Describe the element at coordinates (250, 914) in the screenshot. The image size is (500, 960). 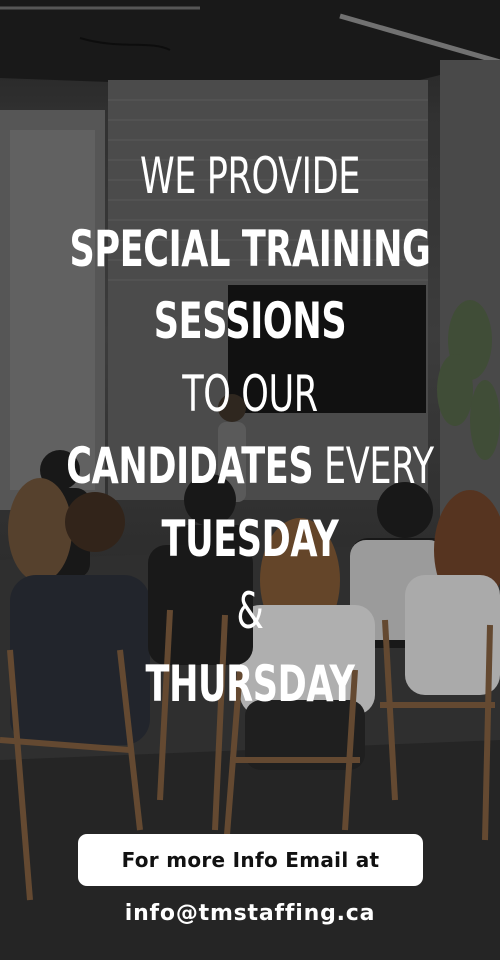
I see `contact-email-link: info@tmstaffing.ca` at that location.